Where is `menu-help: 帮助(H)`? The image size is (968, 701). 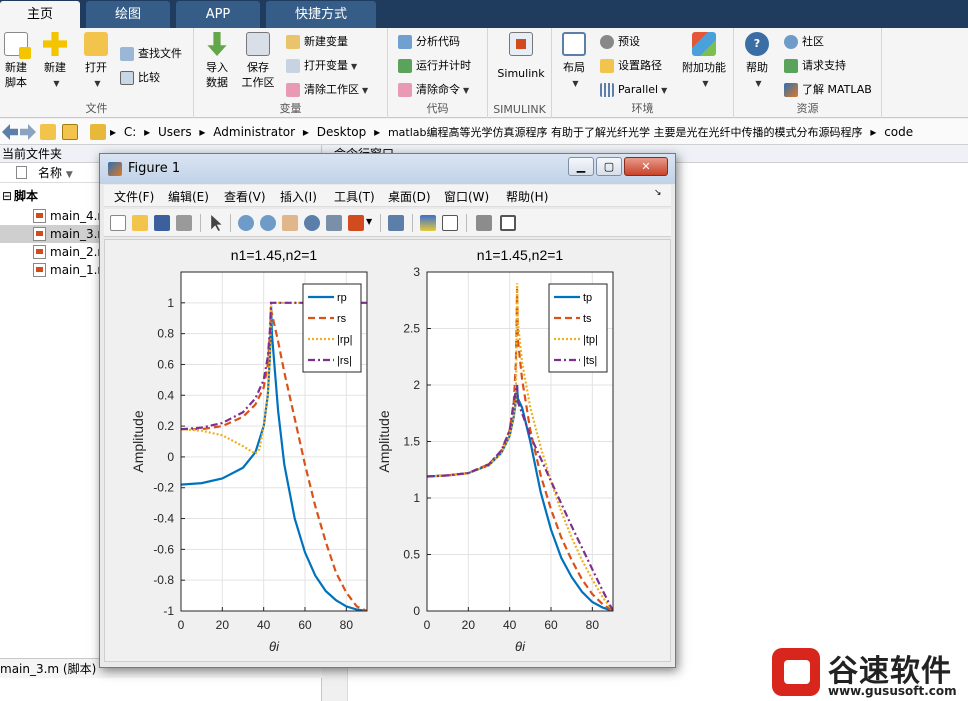
menu-help: 帮助(H) is located at coordinates (527, 196).